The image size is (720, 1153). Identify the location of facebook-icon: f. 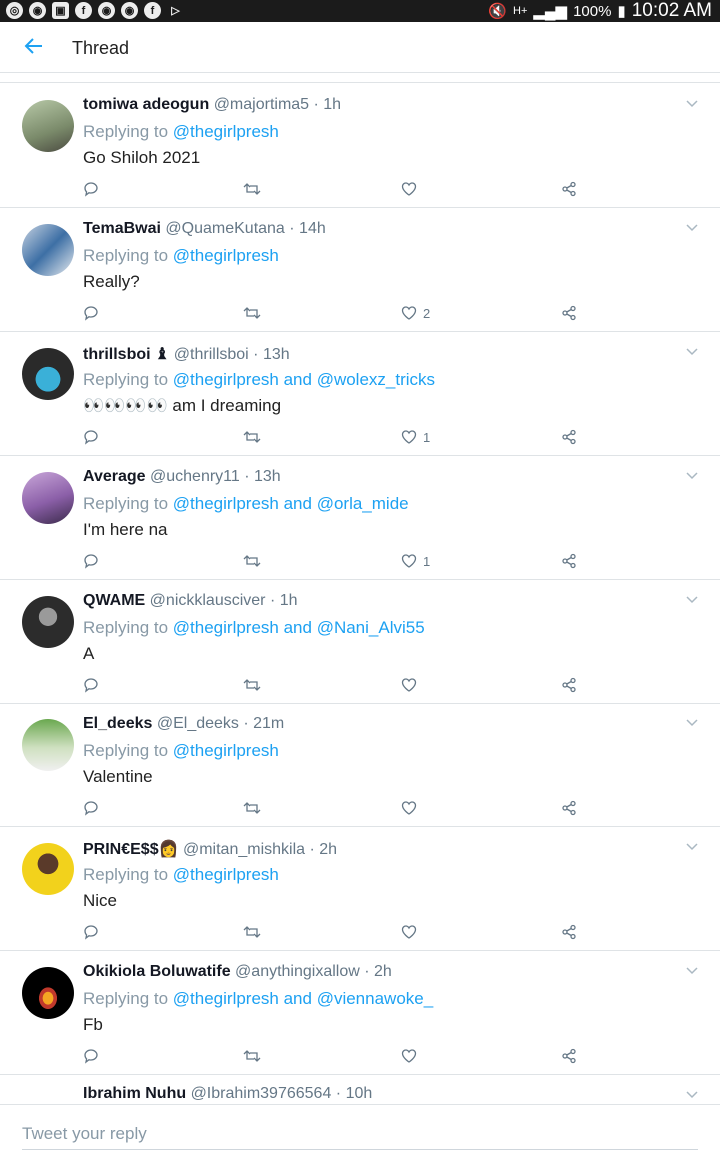
(152, 10).